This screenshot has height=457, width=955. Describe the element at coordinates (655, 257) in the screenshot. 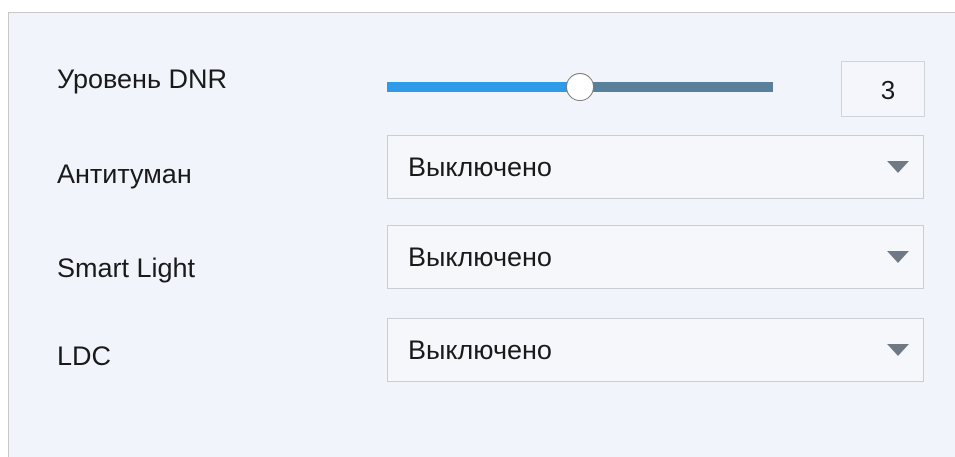

I see `smart-light-select: Выключено` at that location.